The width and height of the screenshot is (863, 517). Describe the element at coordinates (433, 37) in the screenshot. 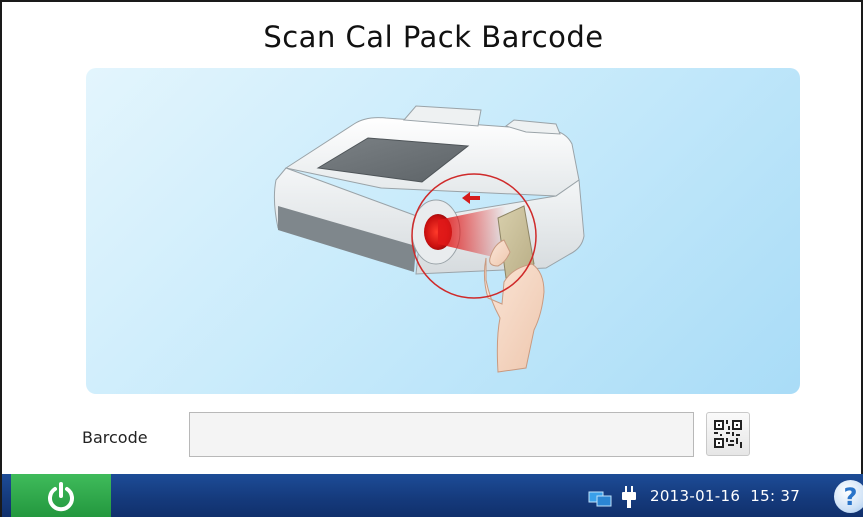

I see `page-title: Scan Cal Pack Barcode` at that location.